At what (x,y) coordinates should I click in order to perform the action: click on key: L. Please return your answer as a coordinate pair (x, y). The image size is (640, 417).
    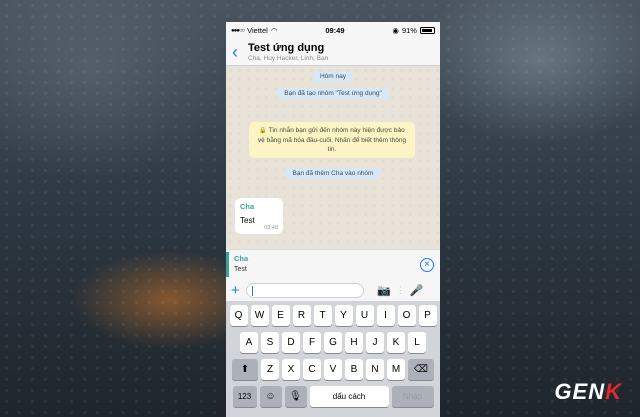
    Looking at the image, I should click on (417, 342).